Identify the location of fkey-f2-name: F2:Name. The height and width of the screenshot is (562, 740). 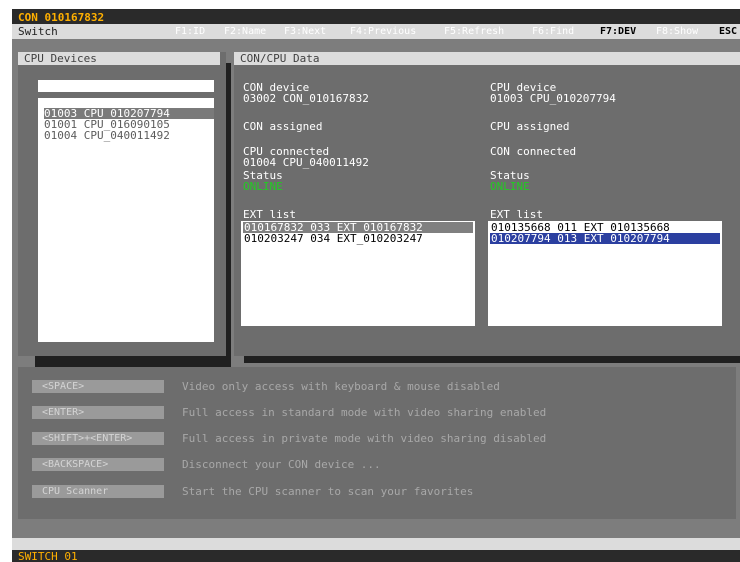
(245, 31).